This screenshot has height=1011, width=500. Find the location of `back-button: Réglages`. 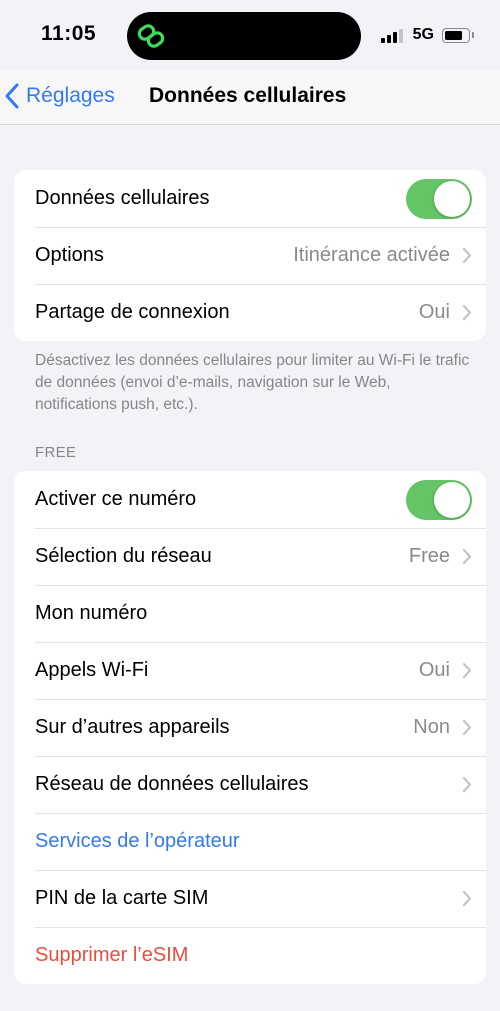

back-button: Réglages is located at coordinates (59, 96).